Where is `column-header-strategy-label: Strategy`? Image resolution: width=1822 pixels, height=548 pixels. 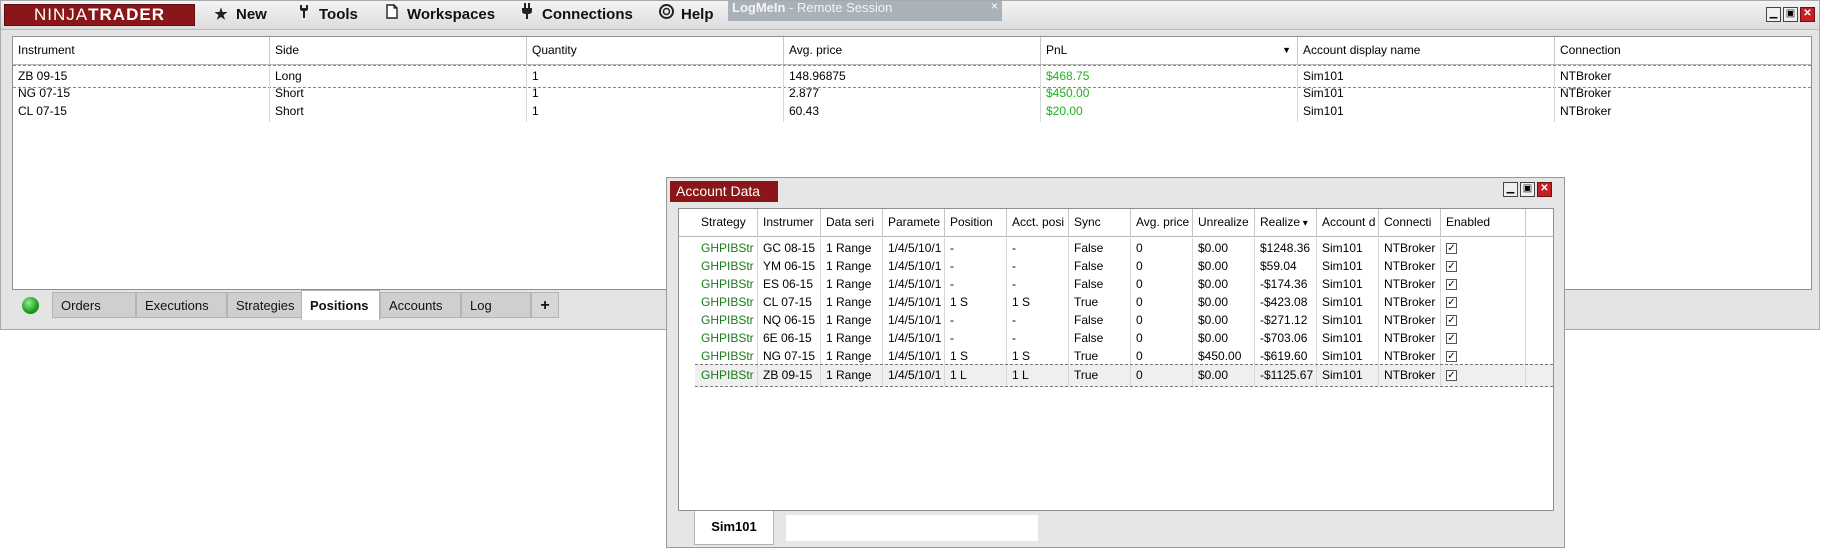 column-header-strategy-label: Strategy is located at coordinates (723, 222).